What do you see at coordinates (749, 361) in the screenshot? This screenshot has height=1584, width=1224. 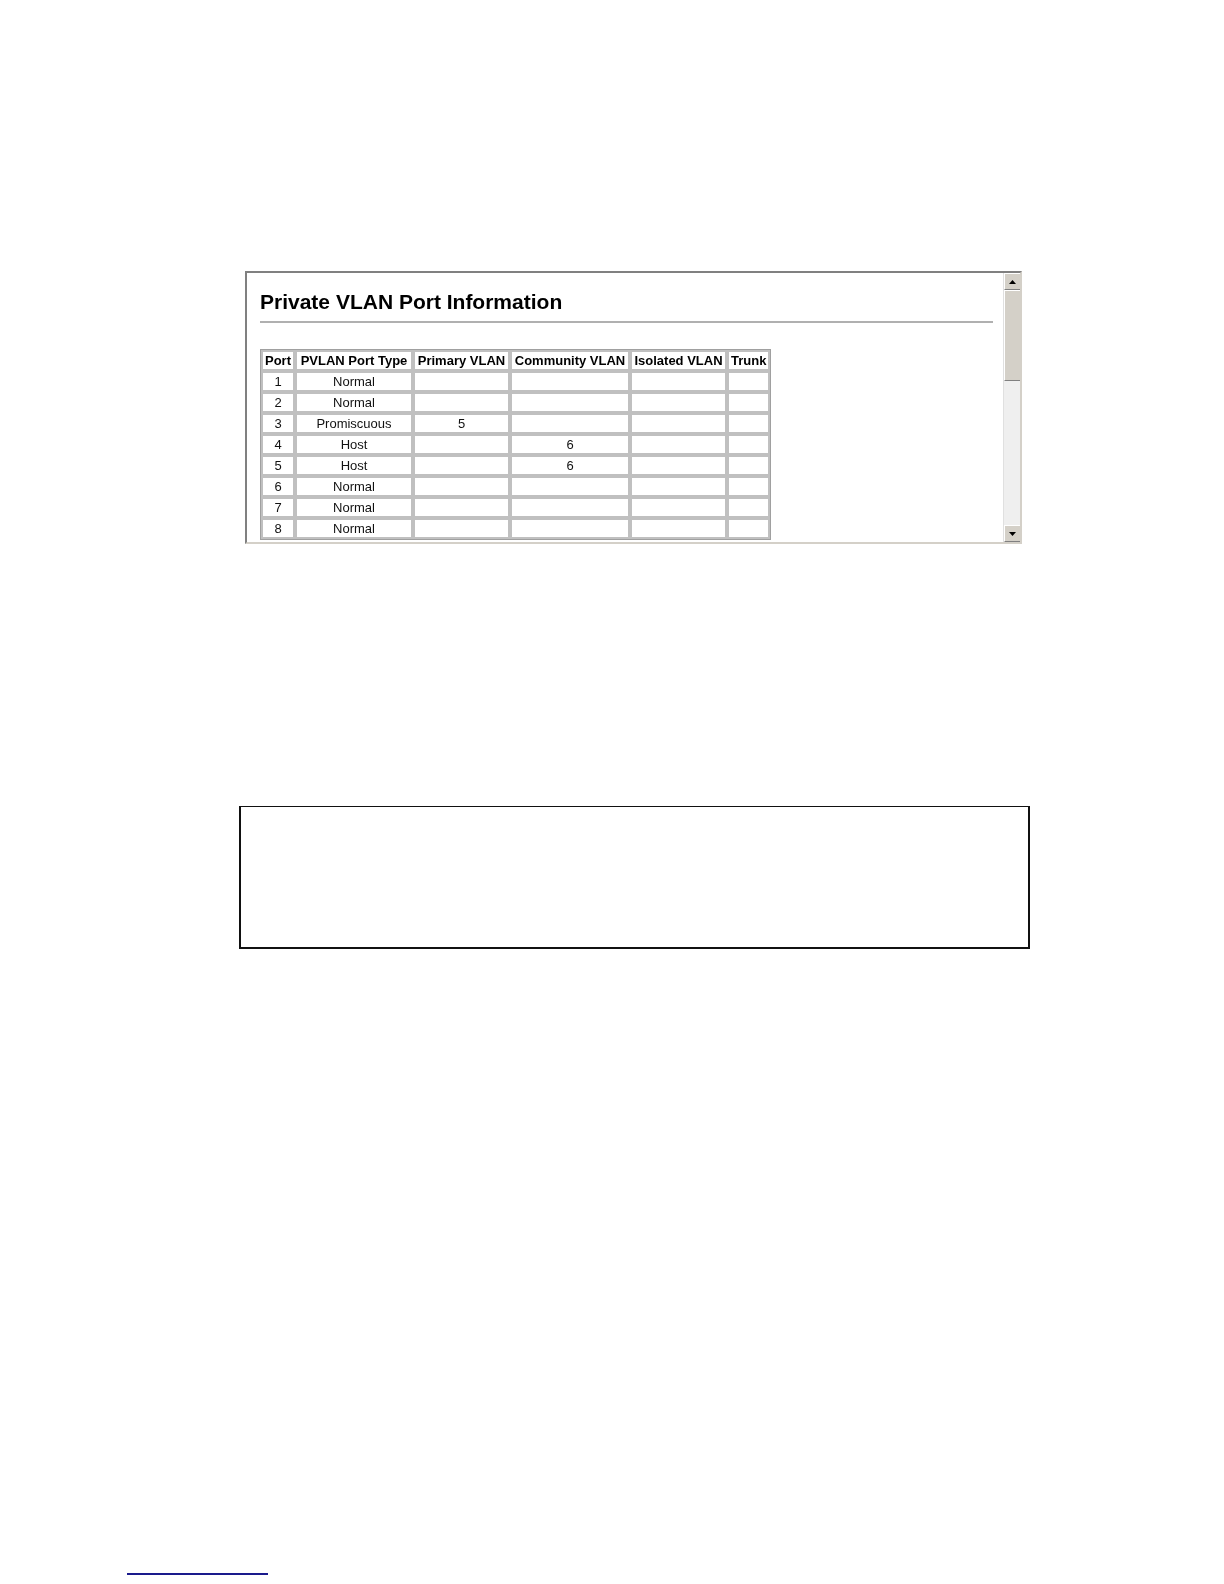 I see `column-header: Trunk` at bounding box center [749, 361].